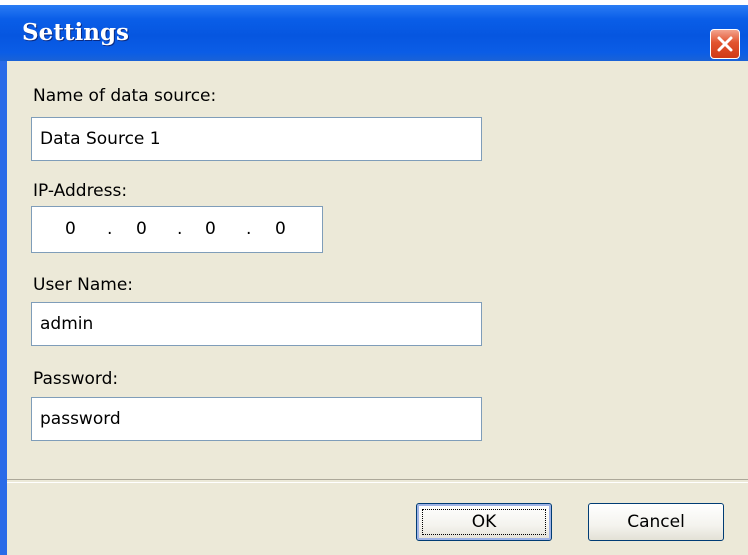 The width and height of the screenshot is (748, 555). I want to click on ok-focus-rect, so click(484, 522).